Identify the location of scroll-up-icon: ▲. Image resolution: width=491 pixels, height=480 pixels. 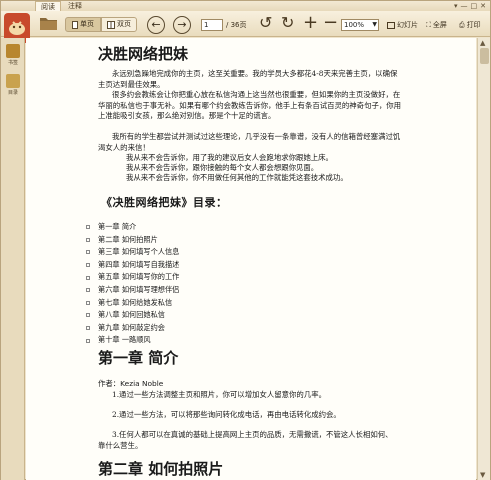
(482, 43).